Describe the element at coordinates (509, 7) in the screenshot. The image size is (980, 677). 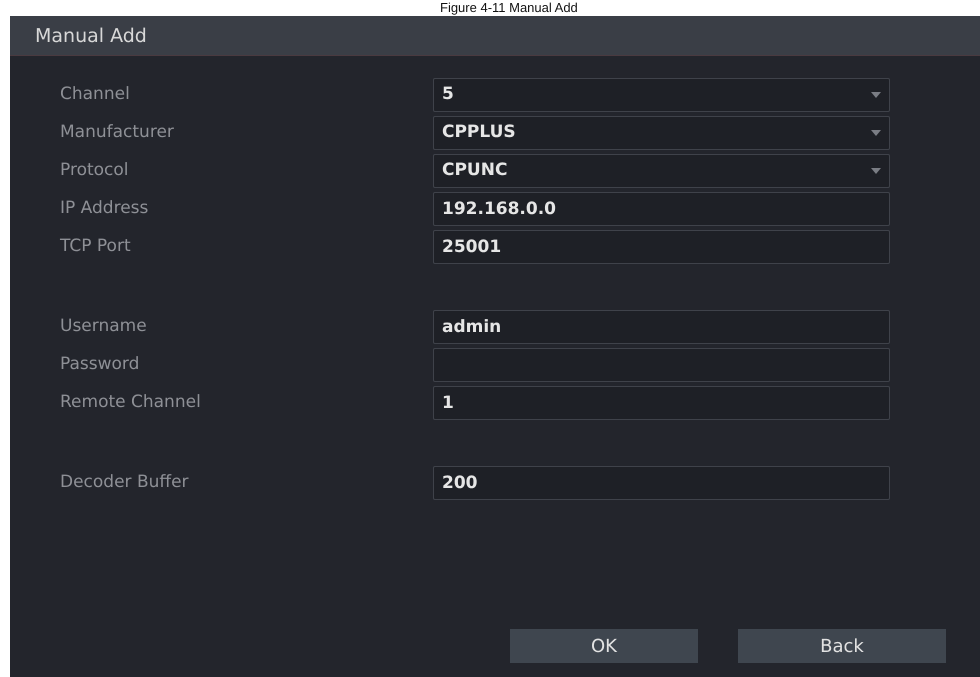
I see `figure-caption: Figure 4-11 Manual Add` at that location.